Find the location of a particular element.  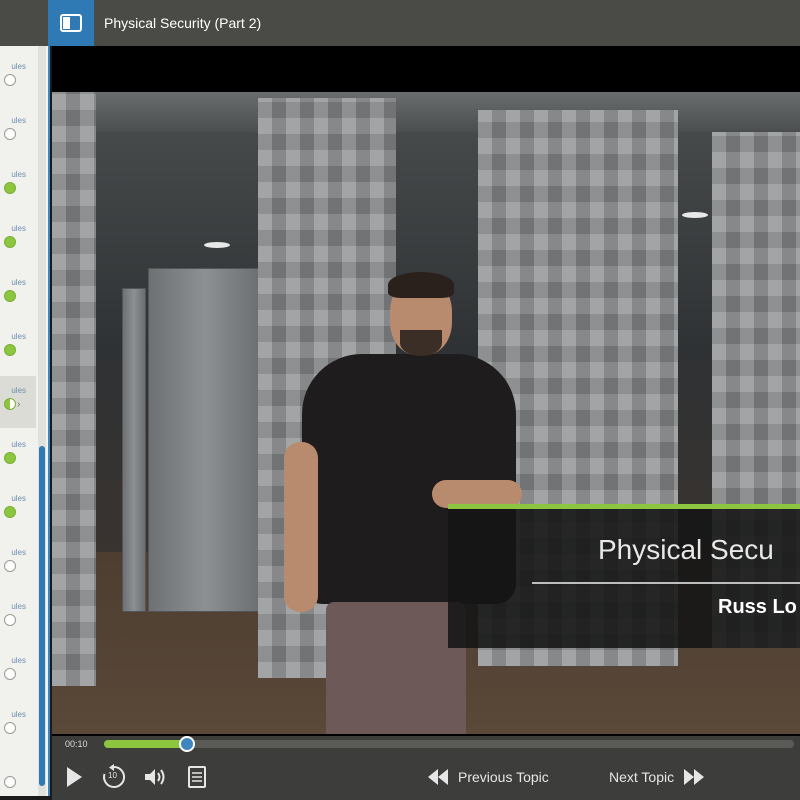

presenter-legs is located at coordinates (396, 668).